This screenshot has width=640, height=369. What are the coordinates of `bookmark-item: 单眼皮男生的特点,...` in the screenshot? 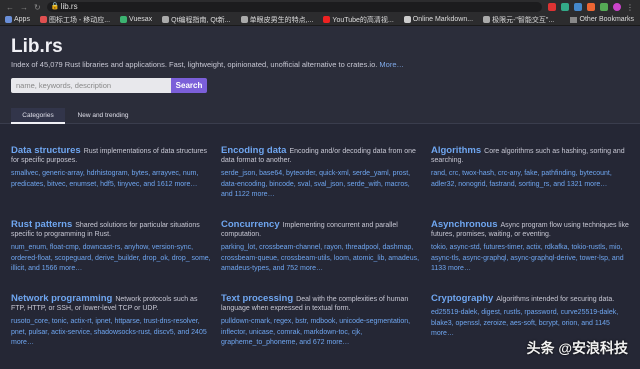 It's located at (277, 20).